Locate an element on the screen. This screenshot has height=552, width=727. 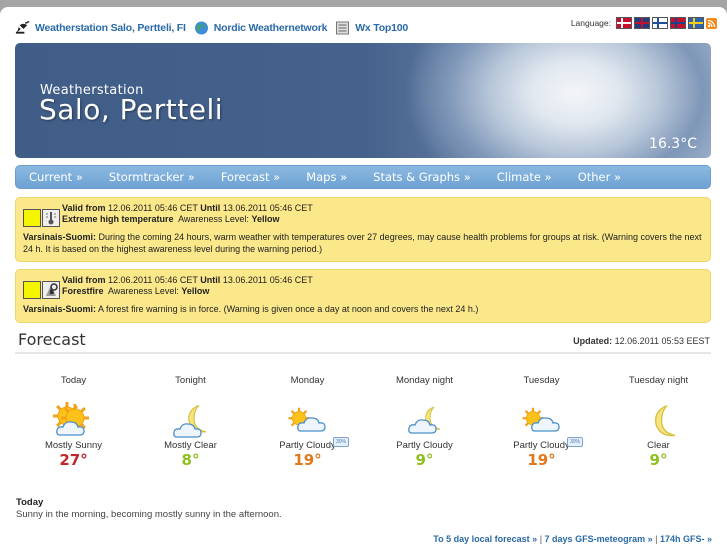
day-name: Tuesday night is located at coordinates (658, 380).